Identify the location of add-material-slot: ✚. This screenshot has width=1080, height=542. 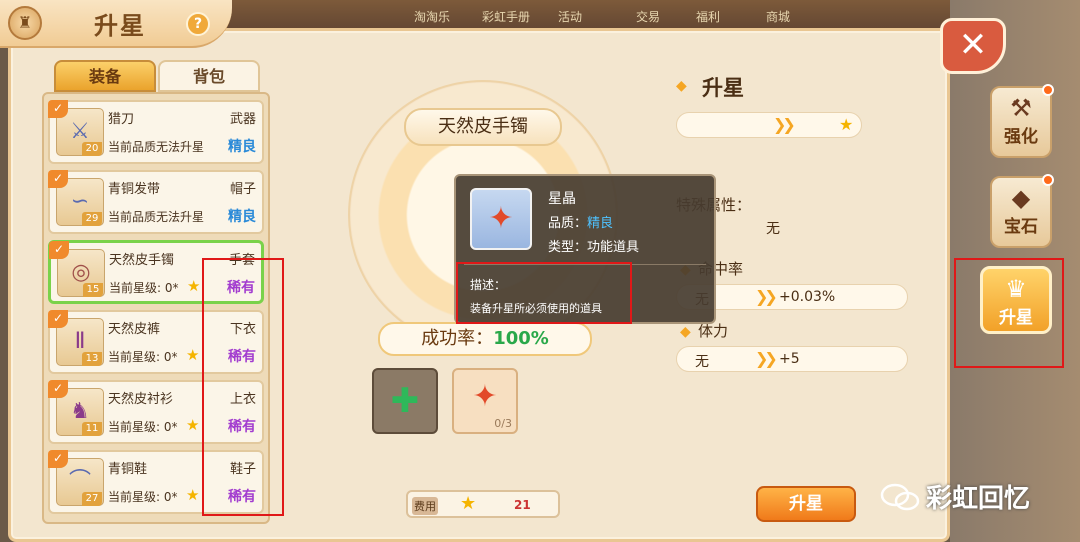
(405, 401).